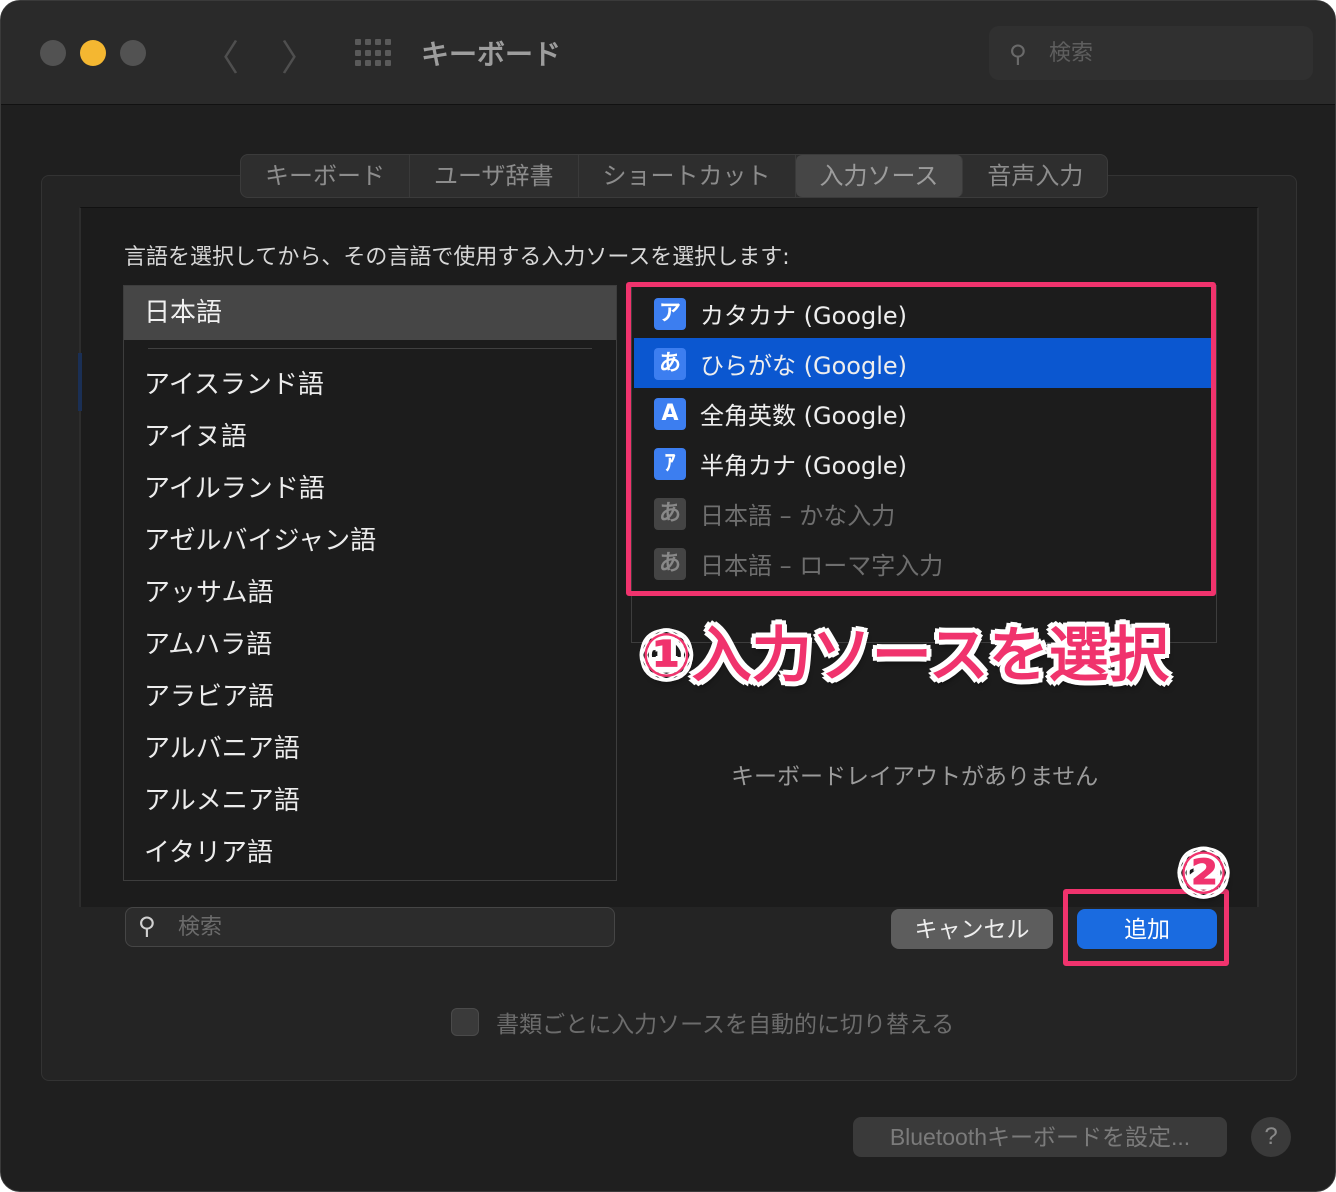 Image resolution: width=1336 pixels, height=1192 pixels. What do you see at coordinates (370, 313) in the screenshot?
I see `language-item-selected: 日本語` at bounding box center [370, 313].